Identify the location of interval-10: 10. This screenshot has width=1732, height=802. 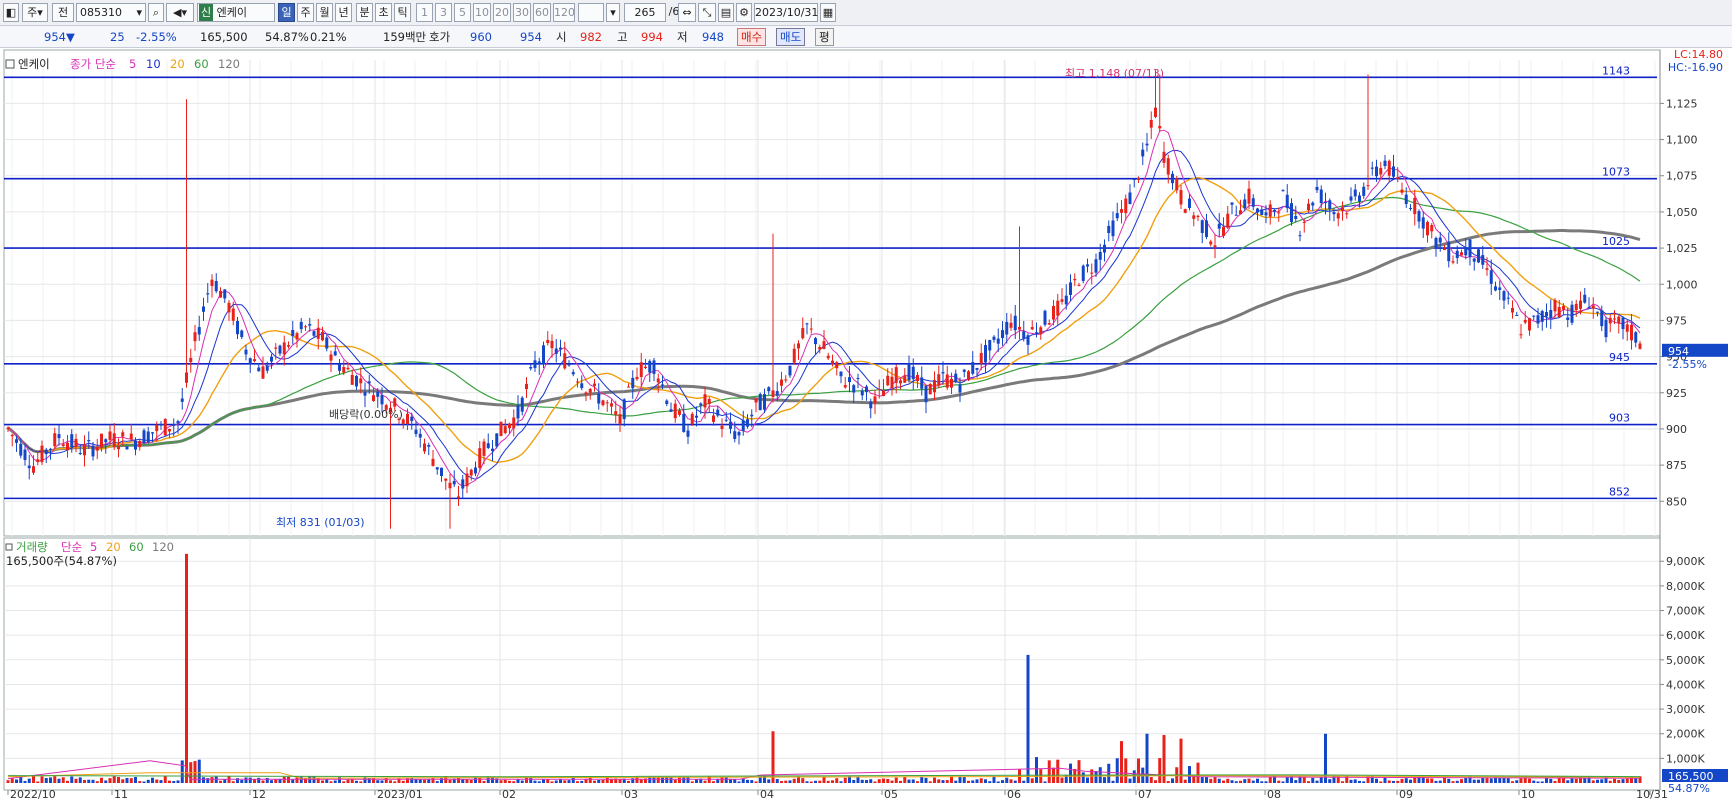
(482, 12).